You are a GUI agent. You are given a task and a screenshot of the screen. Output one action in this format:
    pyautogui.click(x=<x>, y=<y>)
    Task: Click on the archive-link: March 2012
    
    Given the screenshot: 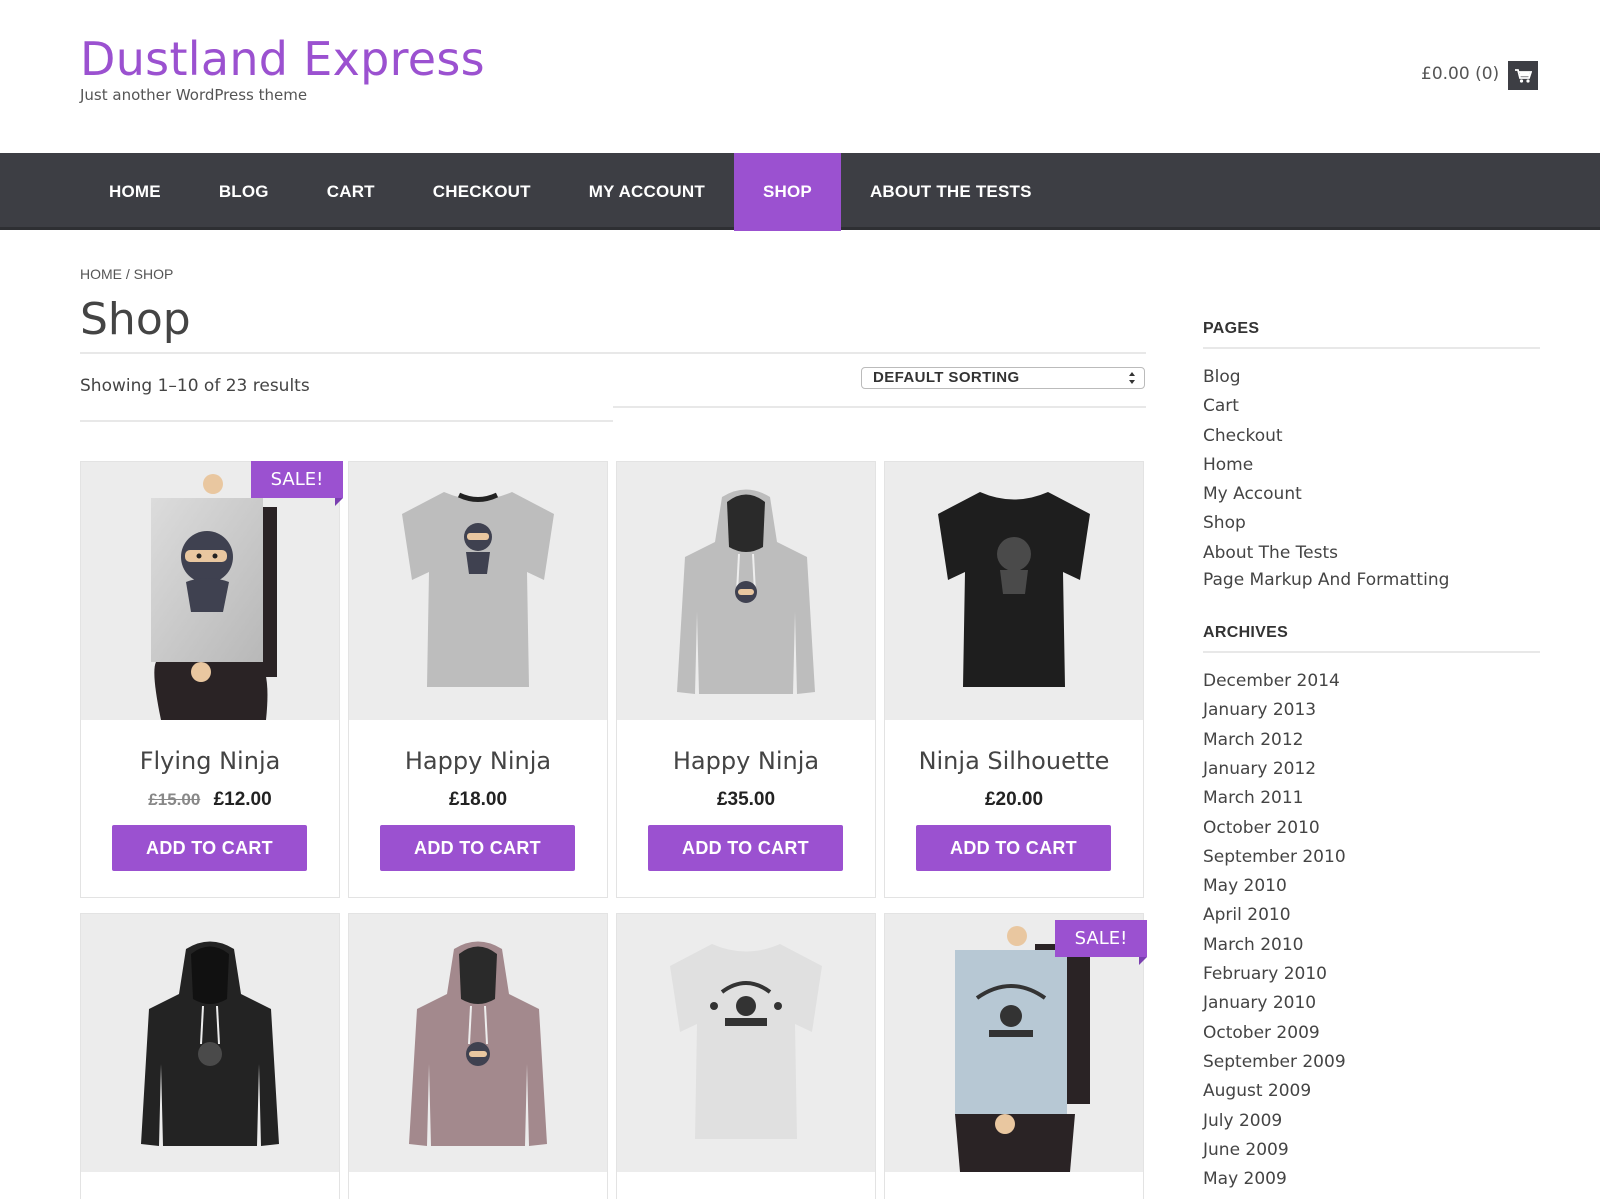 What is the action you would take?
    pyautogui.click(x=1371, y=740)
    